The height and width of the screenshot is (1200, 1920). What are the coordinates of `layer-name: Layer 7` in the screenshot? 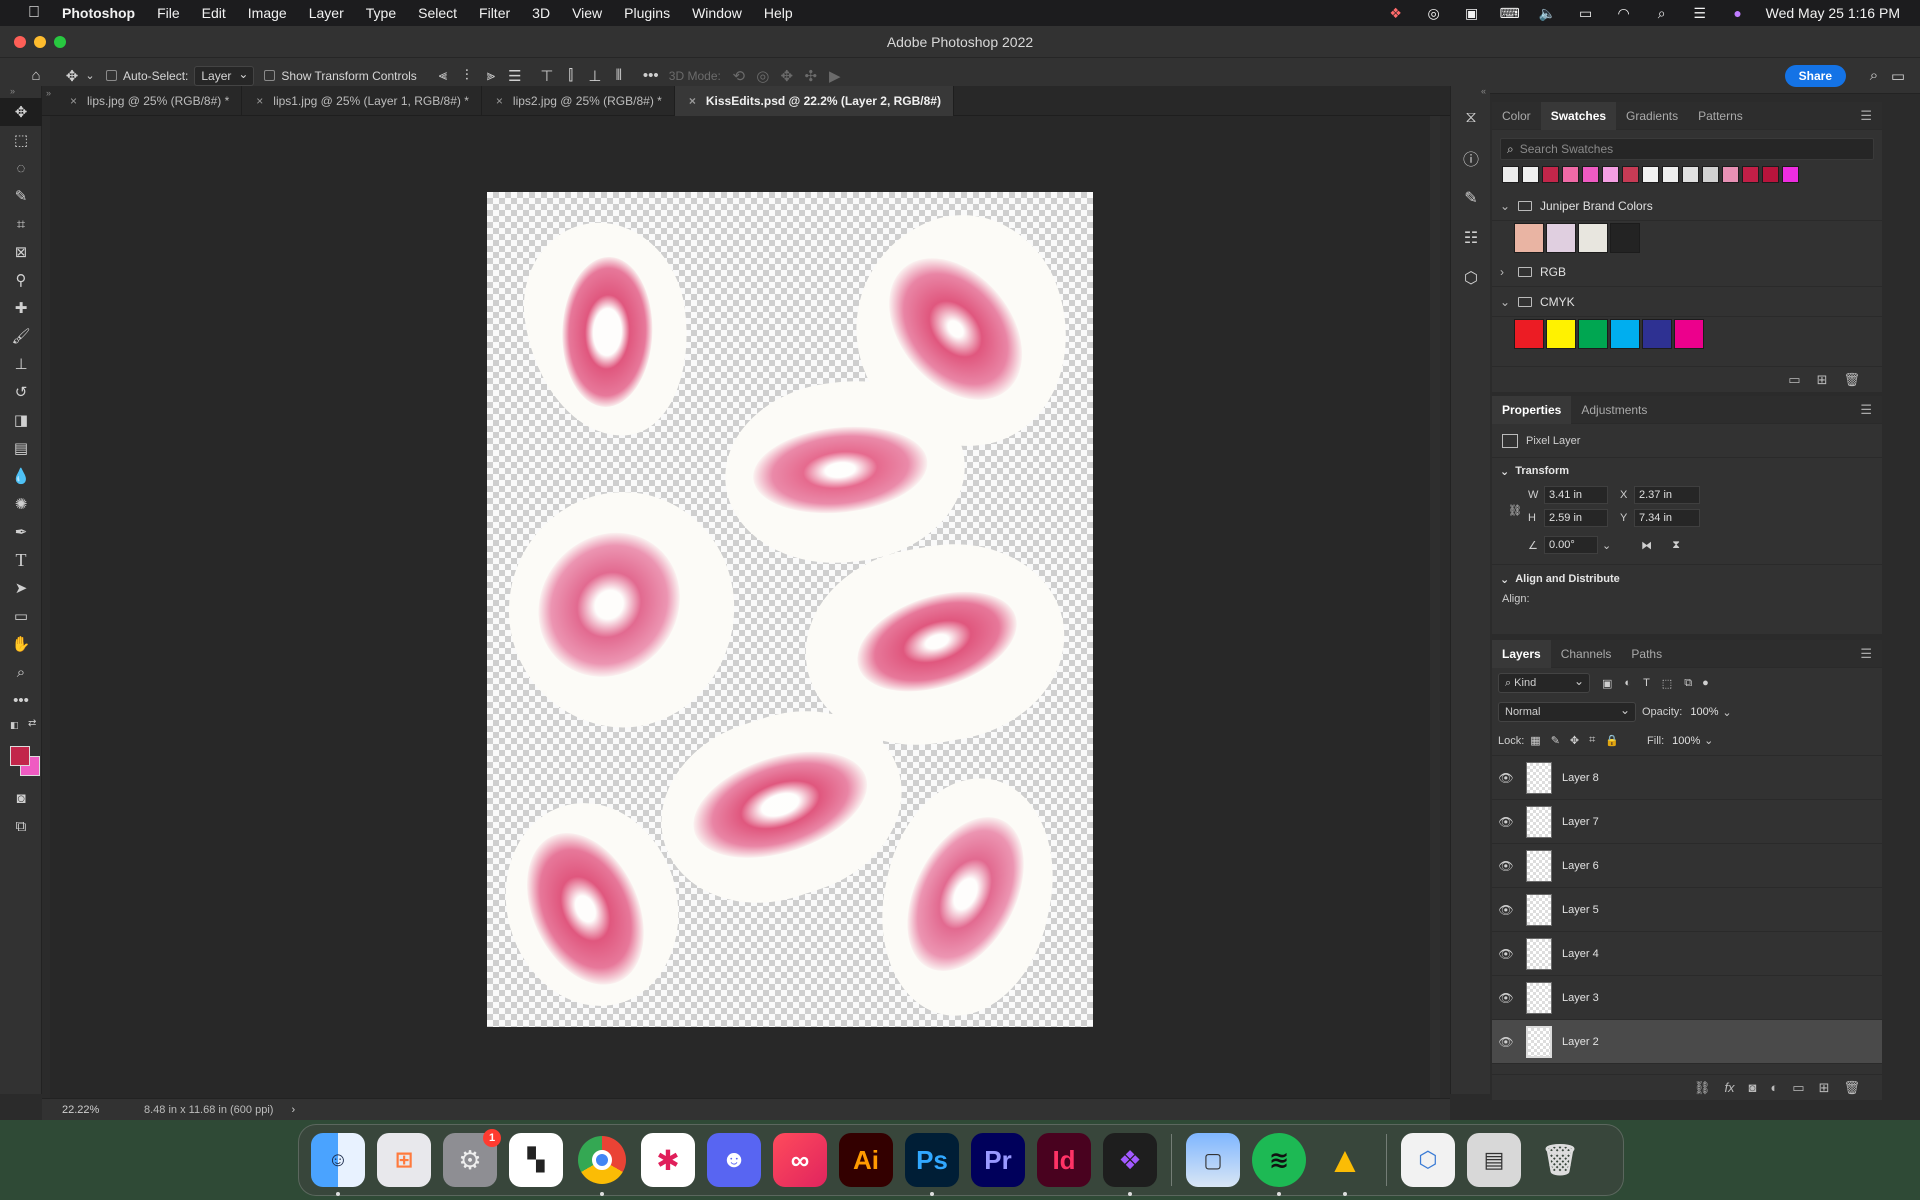 It's located at (1580, 822).